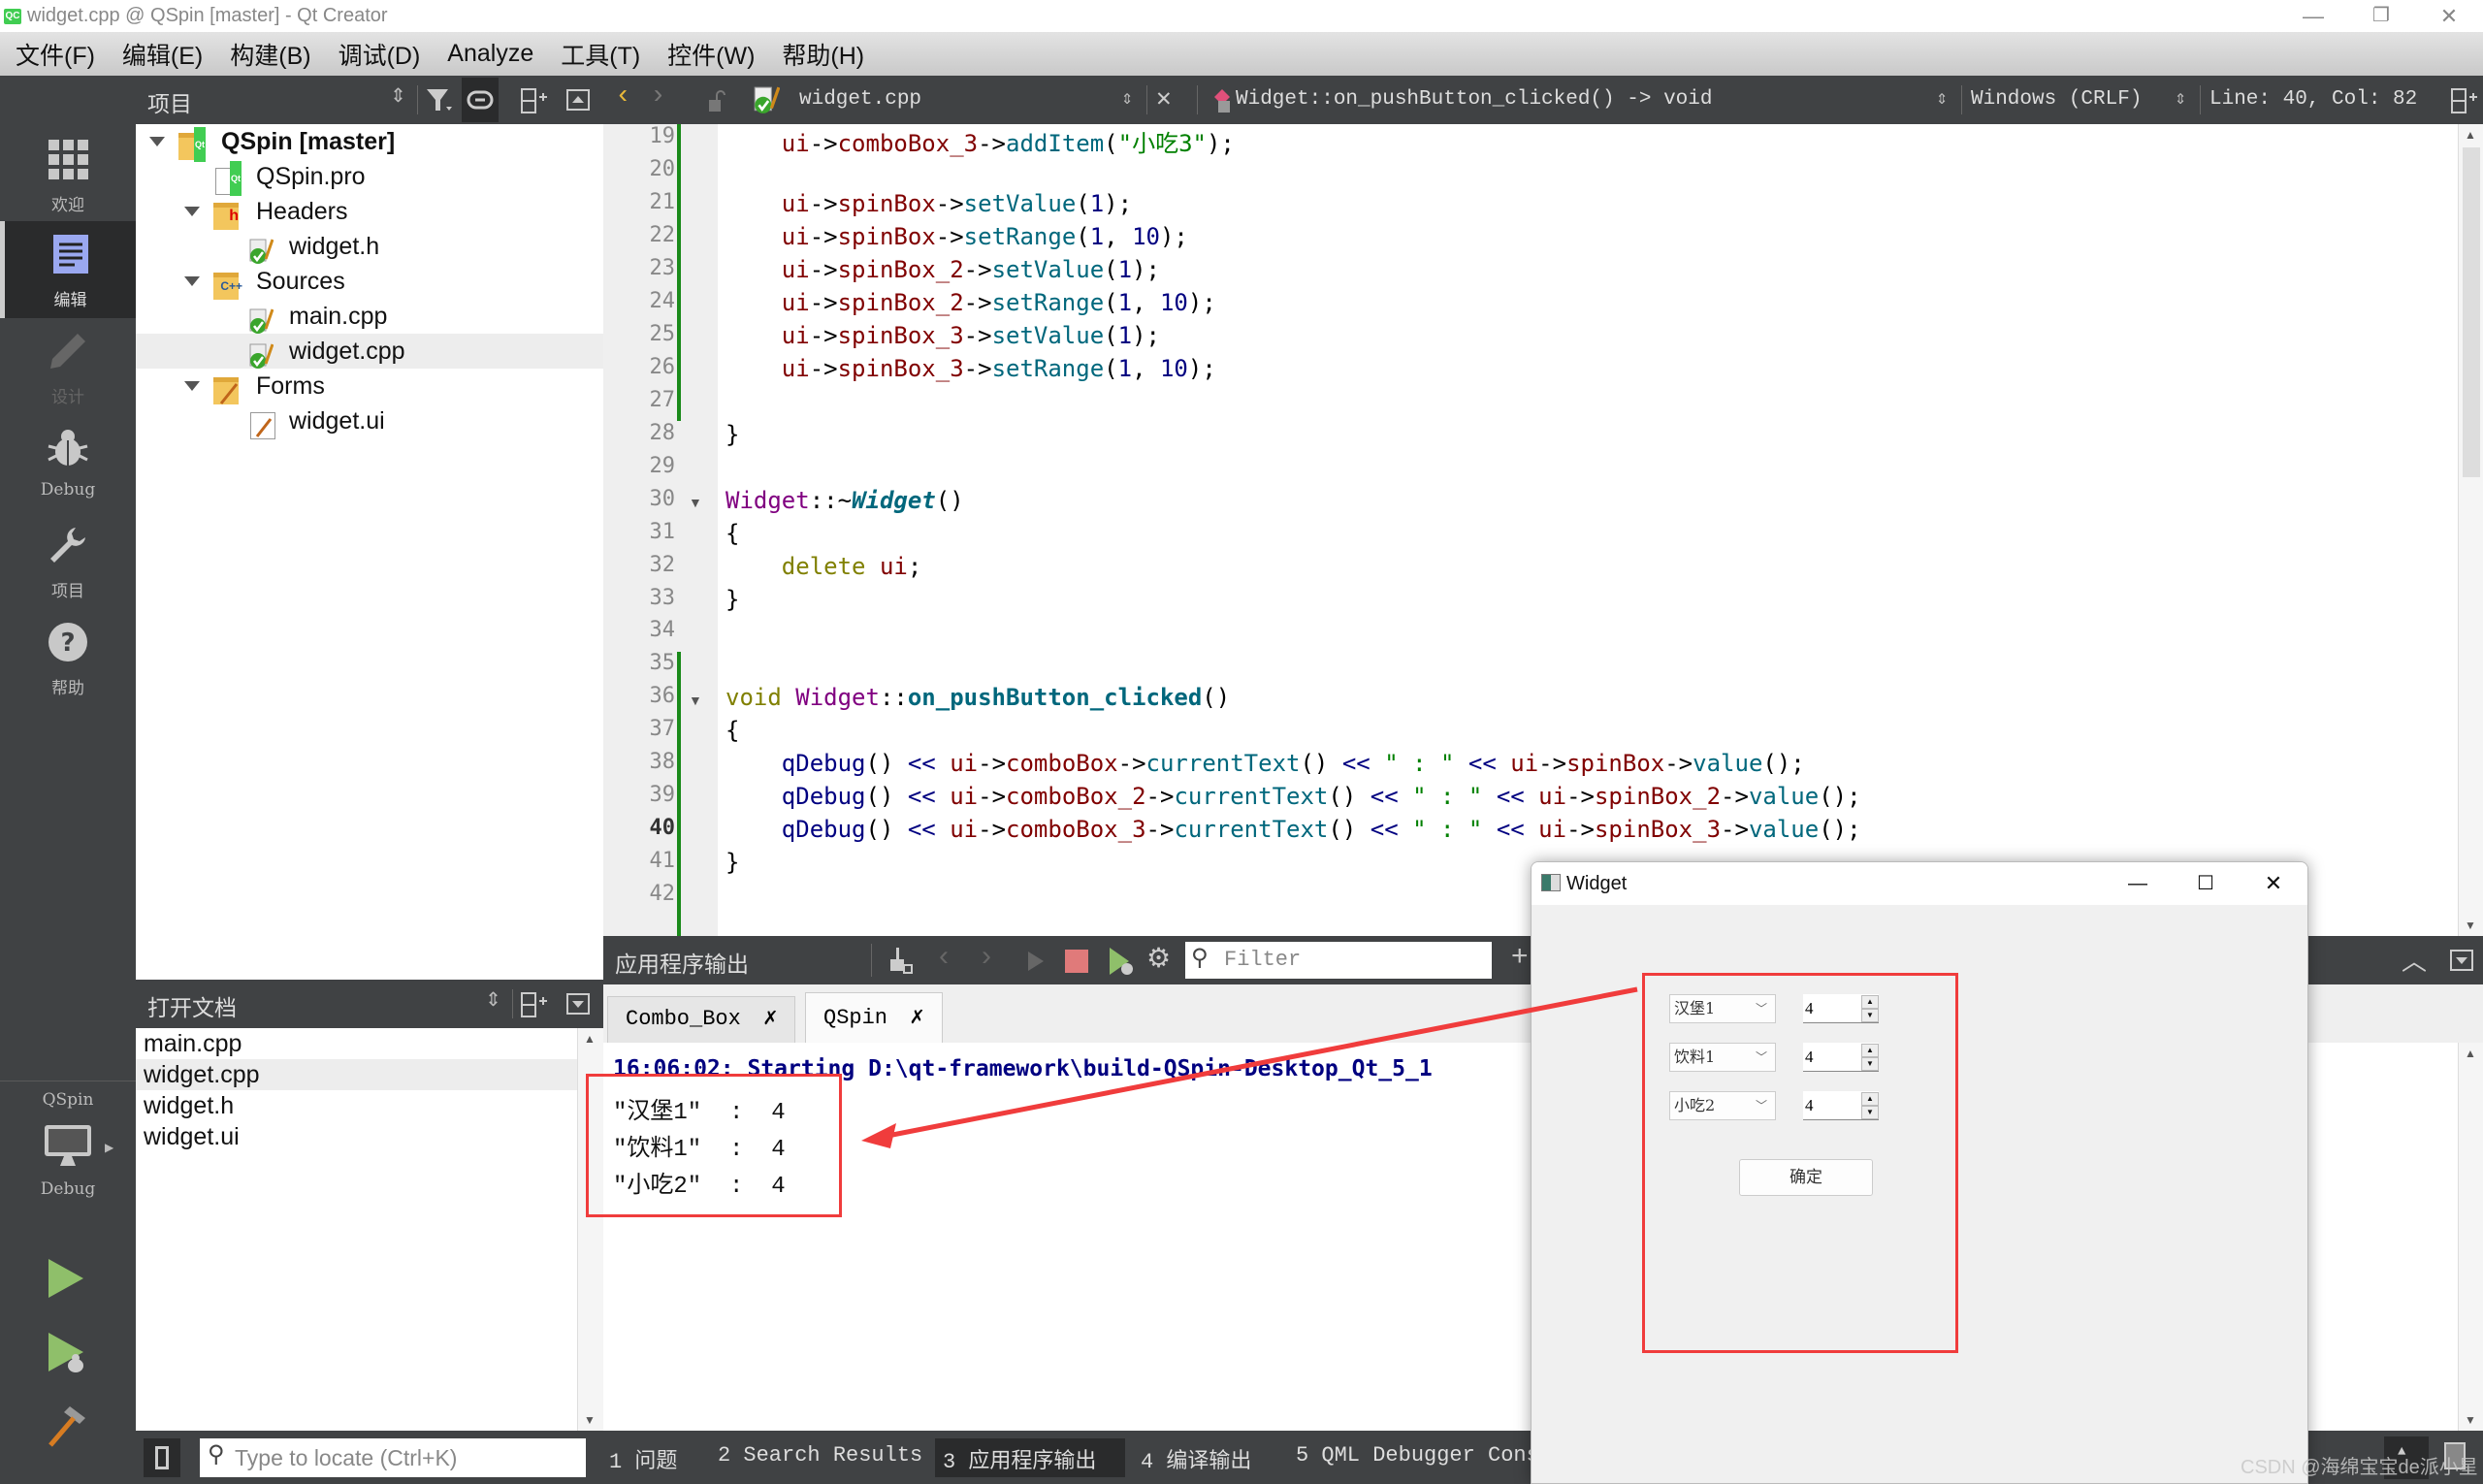 This screenshot has height=1484, width=2483. Describe the element at coordinates (1030, 1458) in the screenshot. I see `status-tab-app-output-active: 3 应用程序输出` at that location.